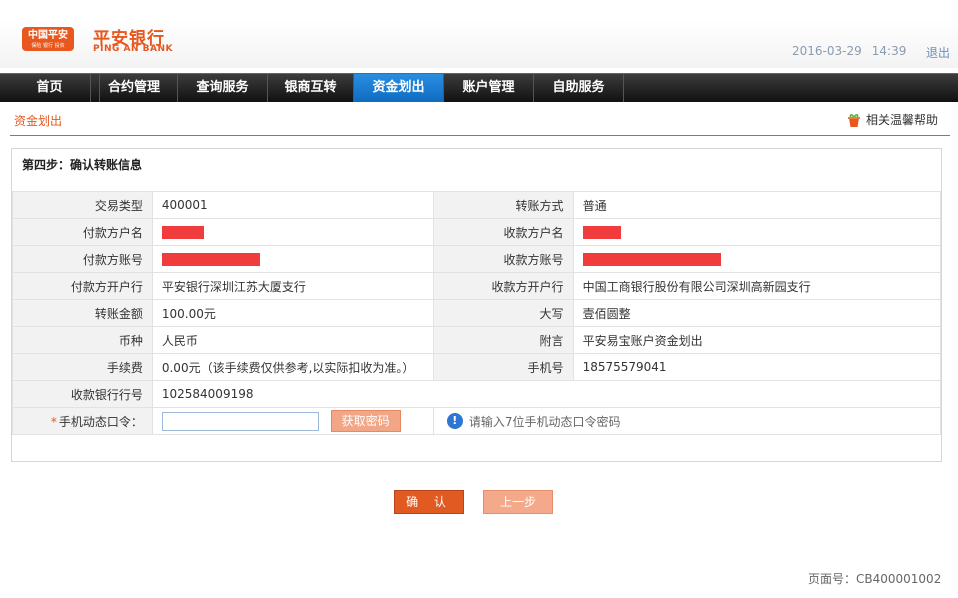 Image resolution: width=958 pixels, height=598 pixels. I want to click on logo-text: 中国平安, so click(48, 35).